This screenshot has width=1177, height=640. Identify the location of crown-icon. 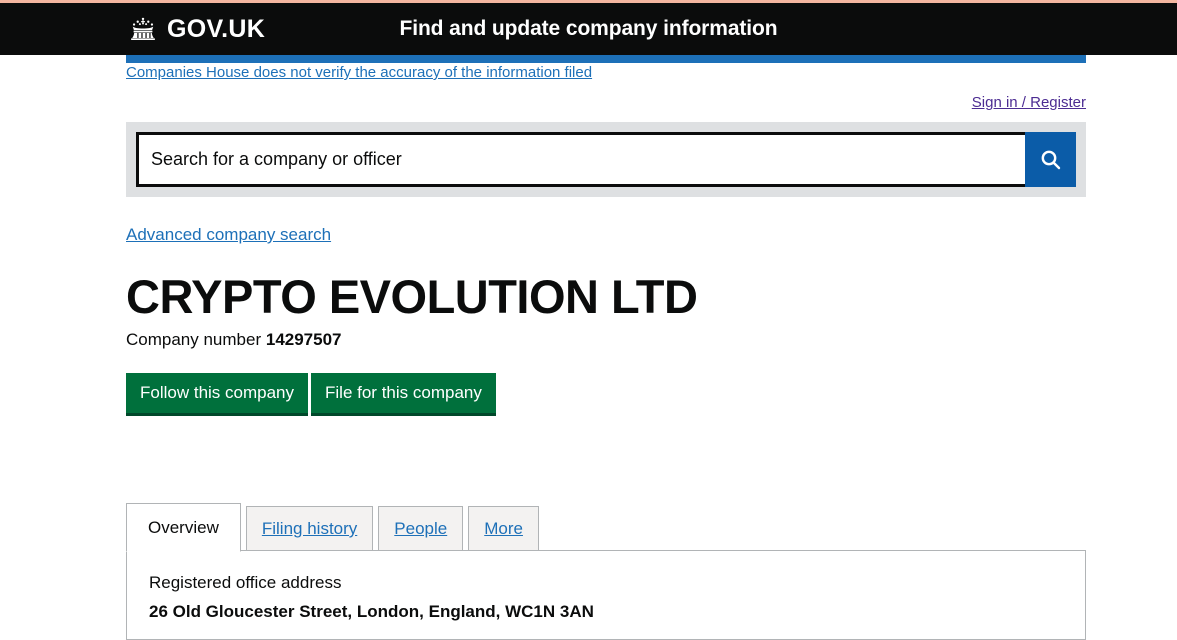
(143, 29).